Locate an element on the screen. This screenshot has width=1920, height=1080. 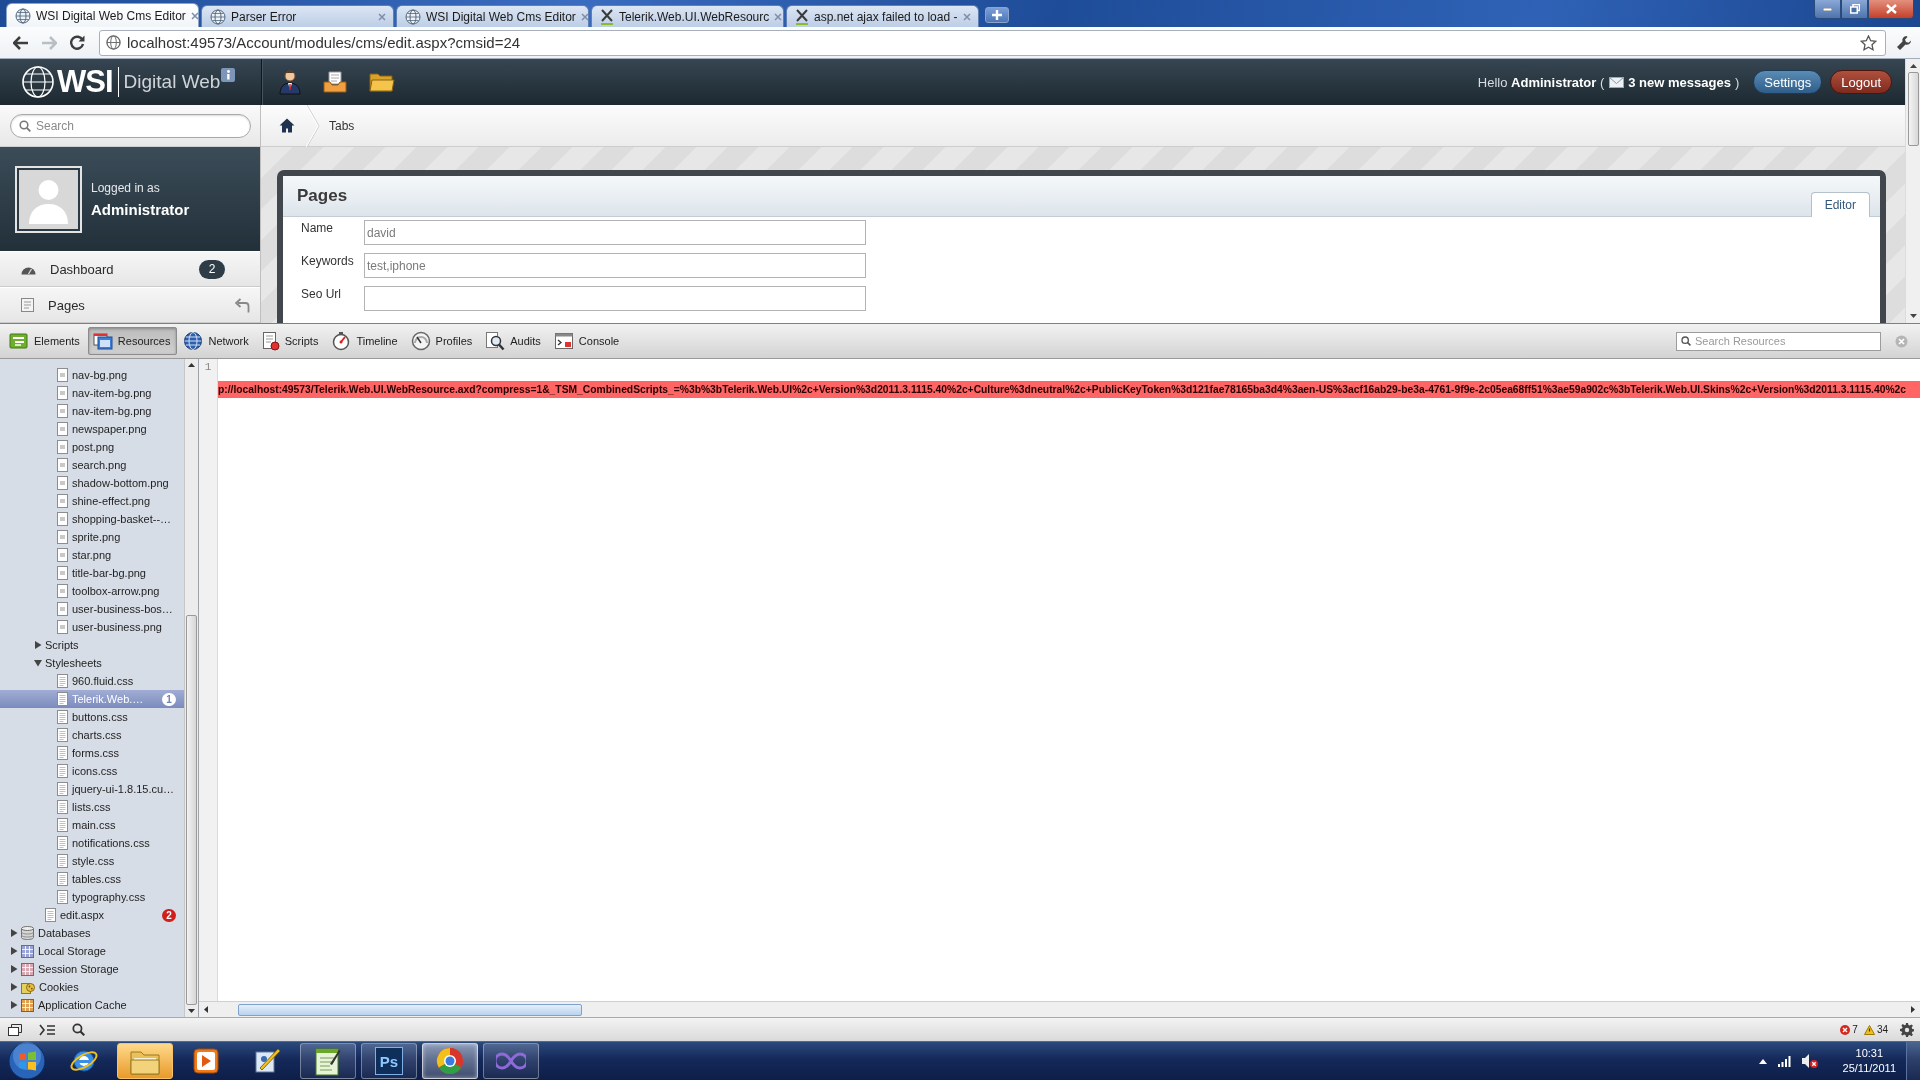
tree-item: typography.css is located at coordinates (92, 897).